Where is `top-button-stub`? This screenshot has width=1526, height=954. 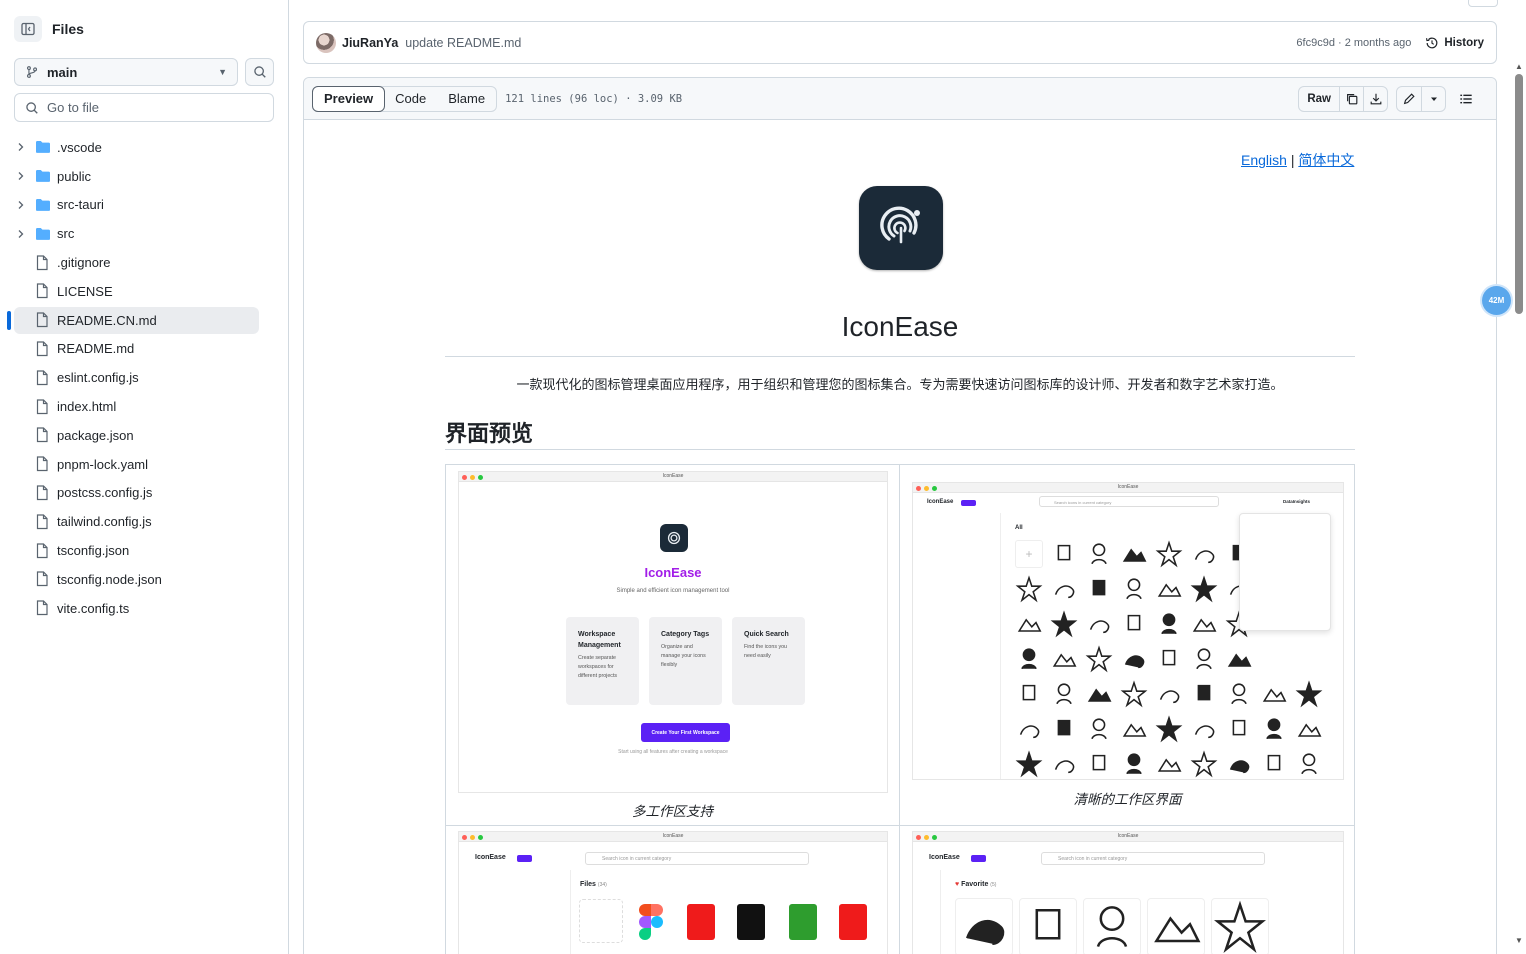 top-button-stub is located at coordinates (1483, 3).